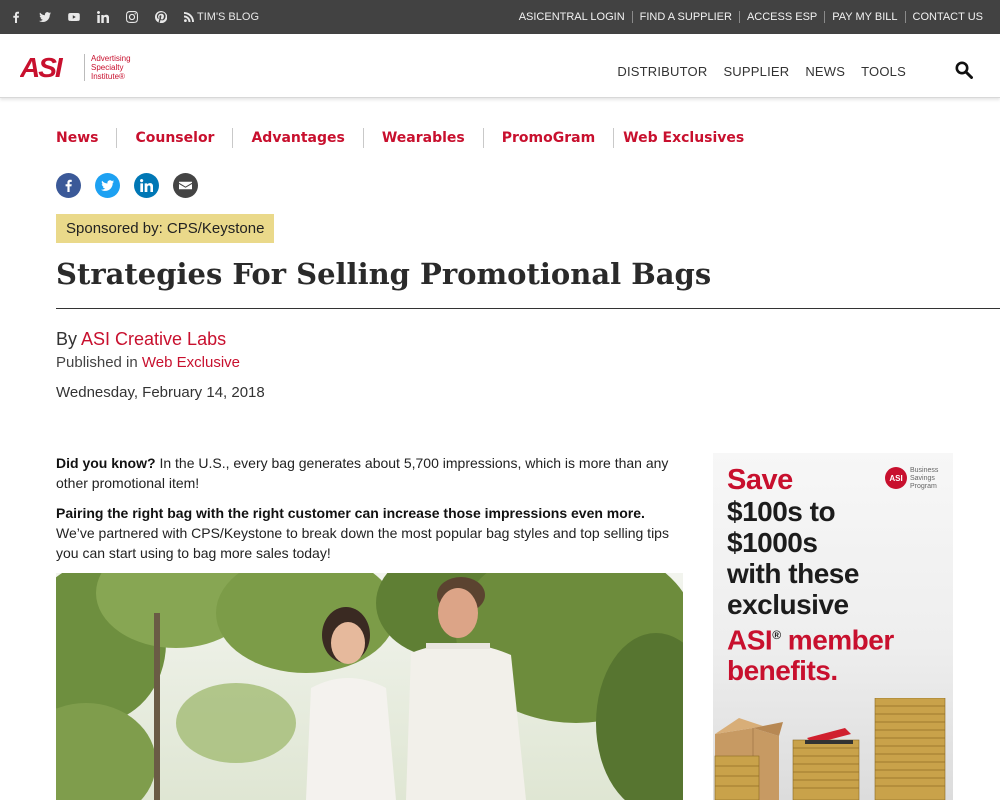 The height and width of the screenshot is (800, 1000). I want to click on linkedin-share-icon, so click(146, 185).